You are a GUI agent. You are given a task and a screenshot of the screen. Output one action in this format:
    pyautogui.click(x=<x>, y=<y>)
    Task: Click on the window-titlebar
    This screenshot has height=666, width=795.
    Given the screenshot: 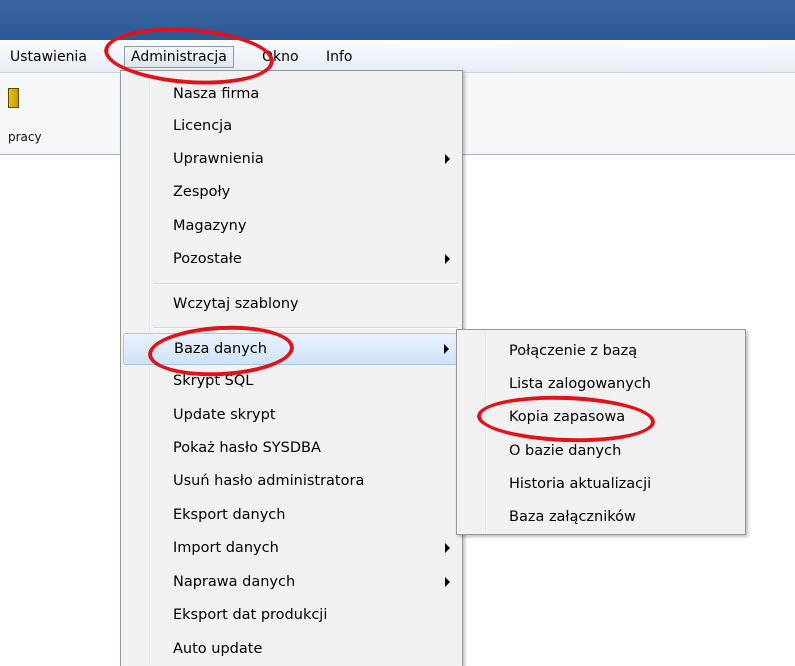 What is the action you would take?
    pyautogui.click(x=397, y=20)
    